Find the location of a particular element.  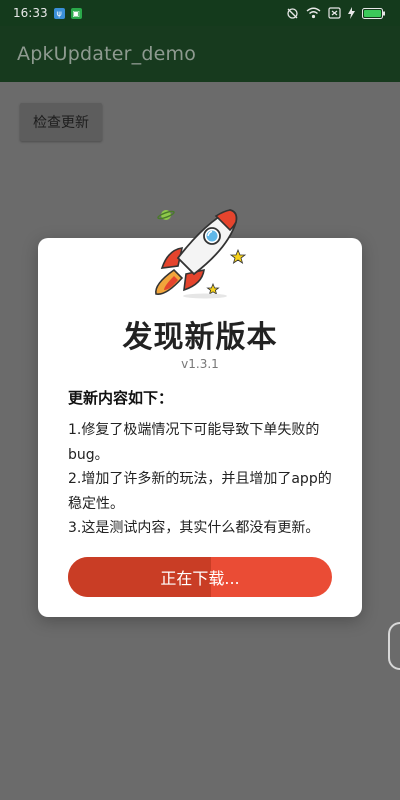

update-note-line: bug。 is located at coordinates (88, 454).